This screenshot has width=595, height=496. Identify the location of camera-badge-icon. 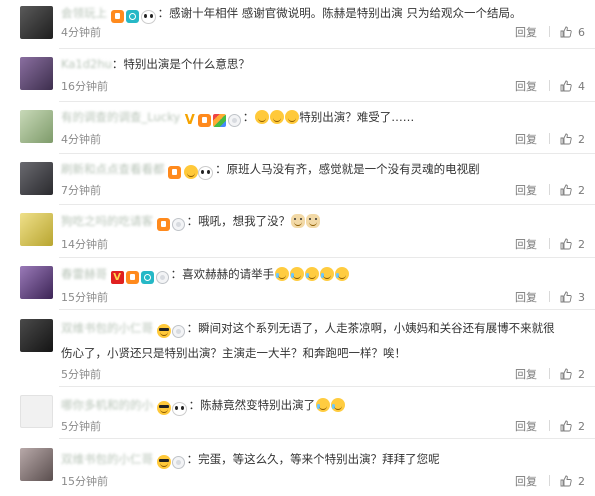
(132, 16).